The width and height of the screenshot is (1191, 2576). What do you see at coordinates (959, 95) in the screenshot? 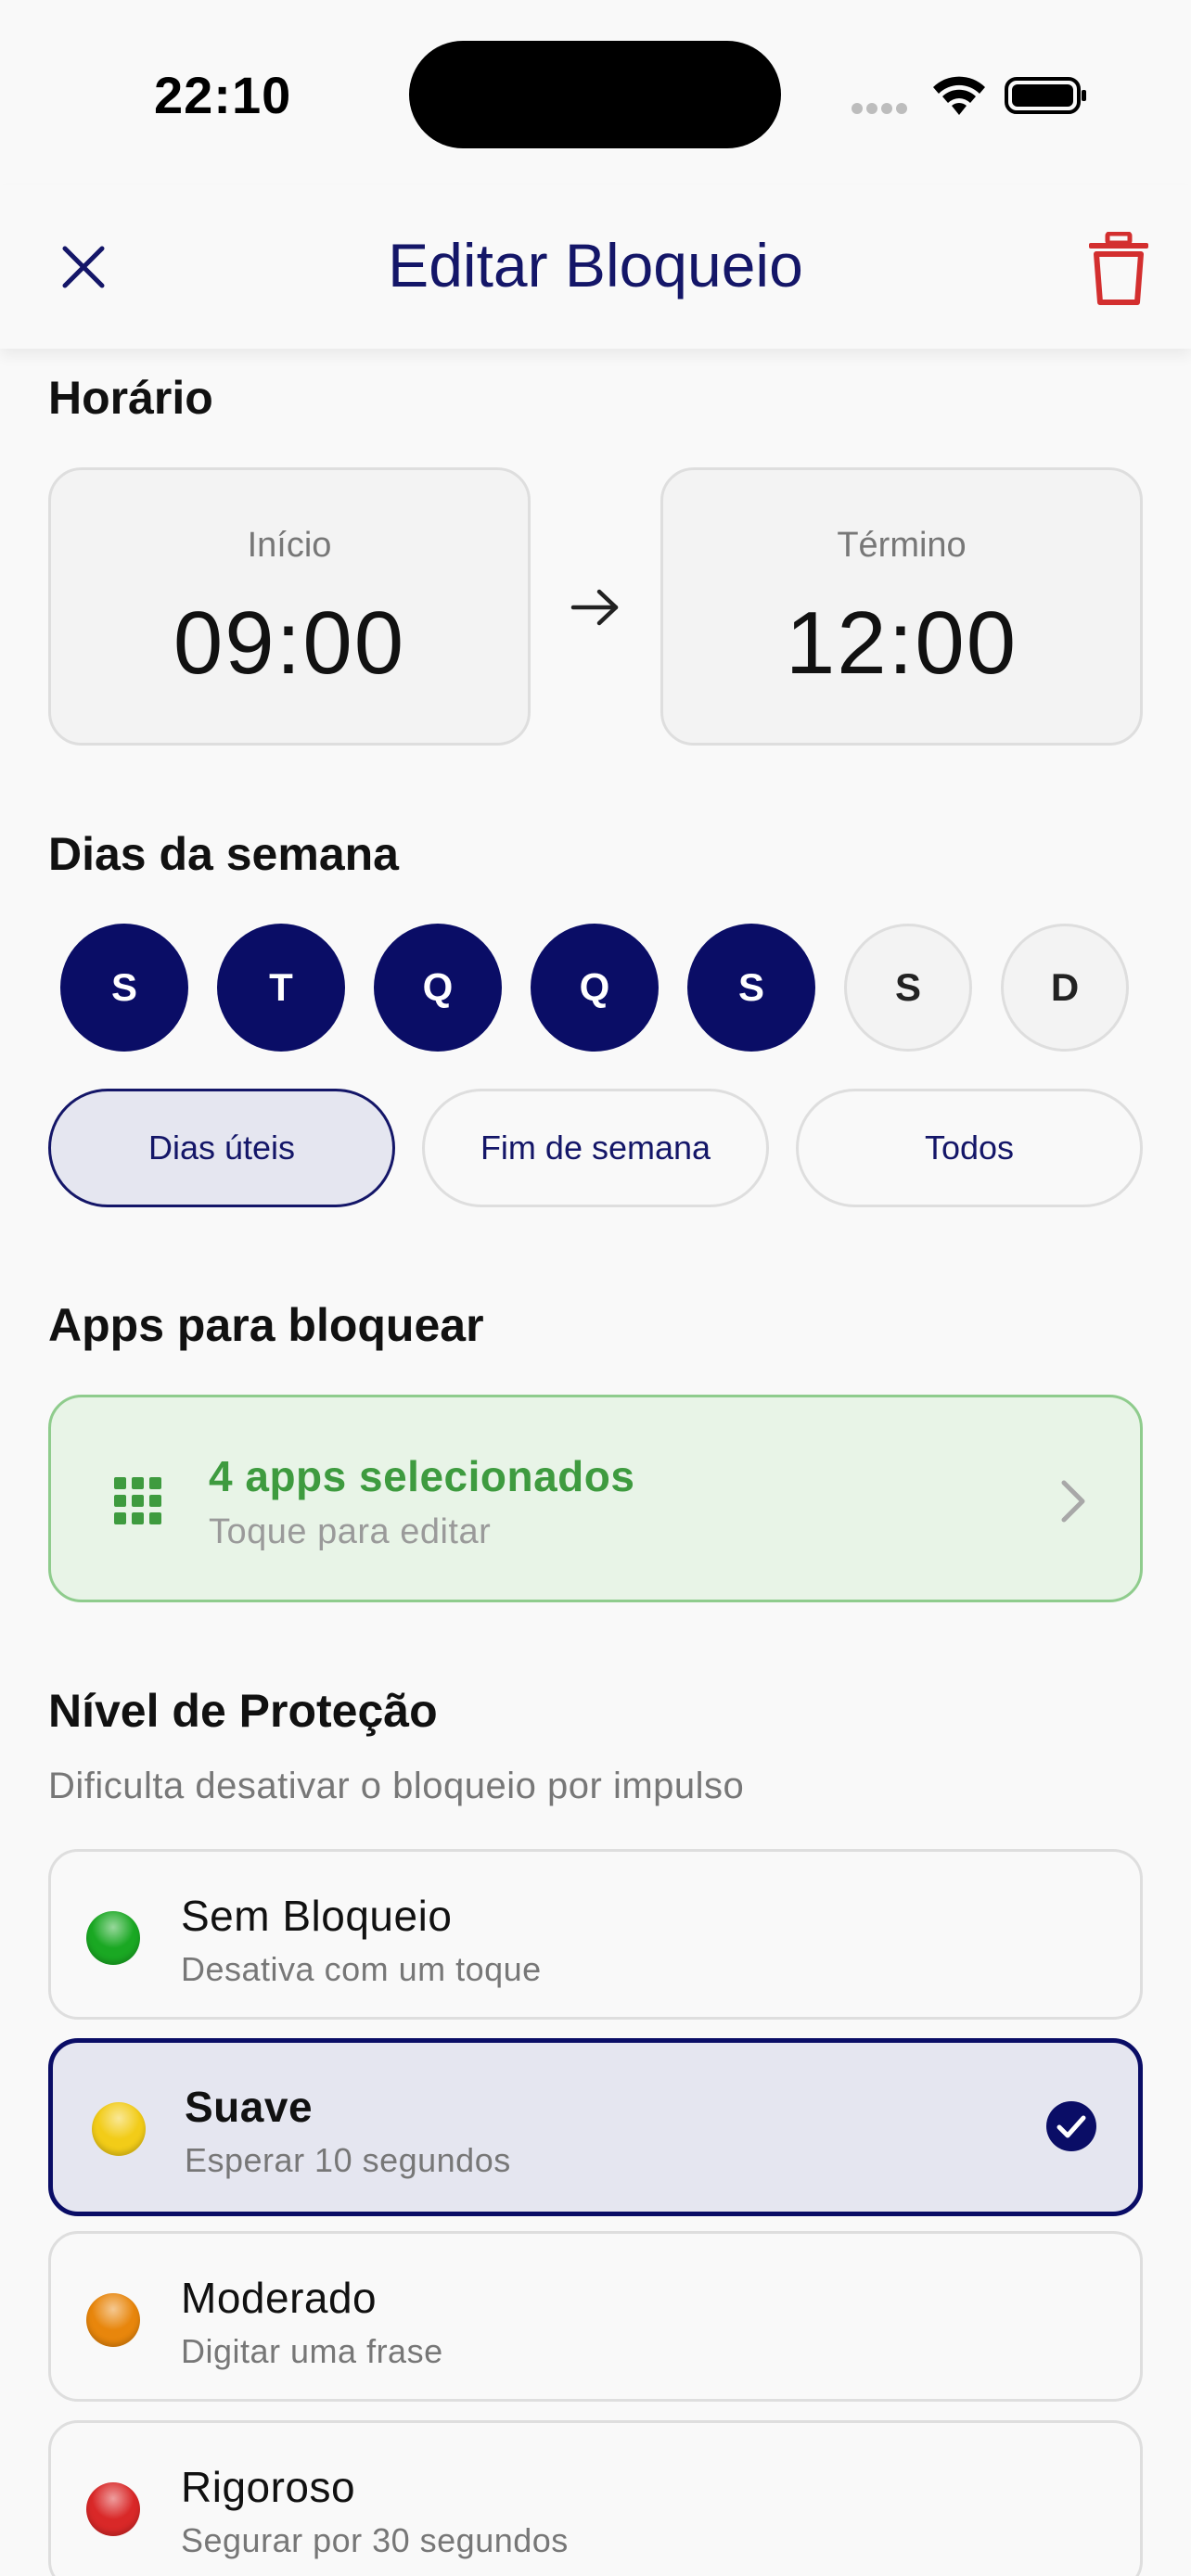
I see `wifi-icon` at bounding box center [959, 95].